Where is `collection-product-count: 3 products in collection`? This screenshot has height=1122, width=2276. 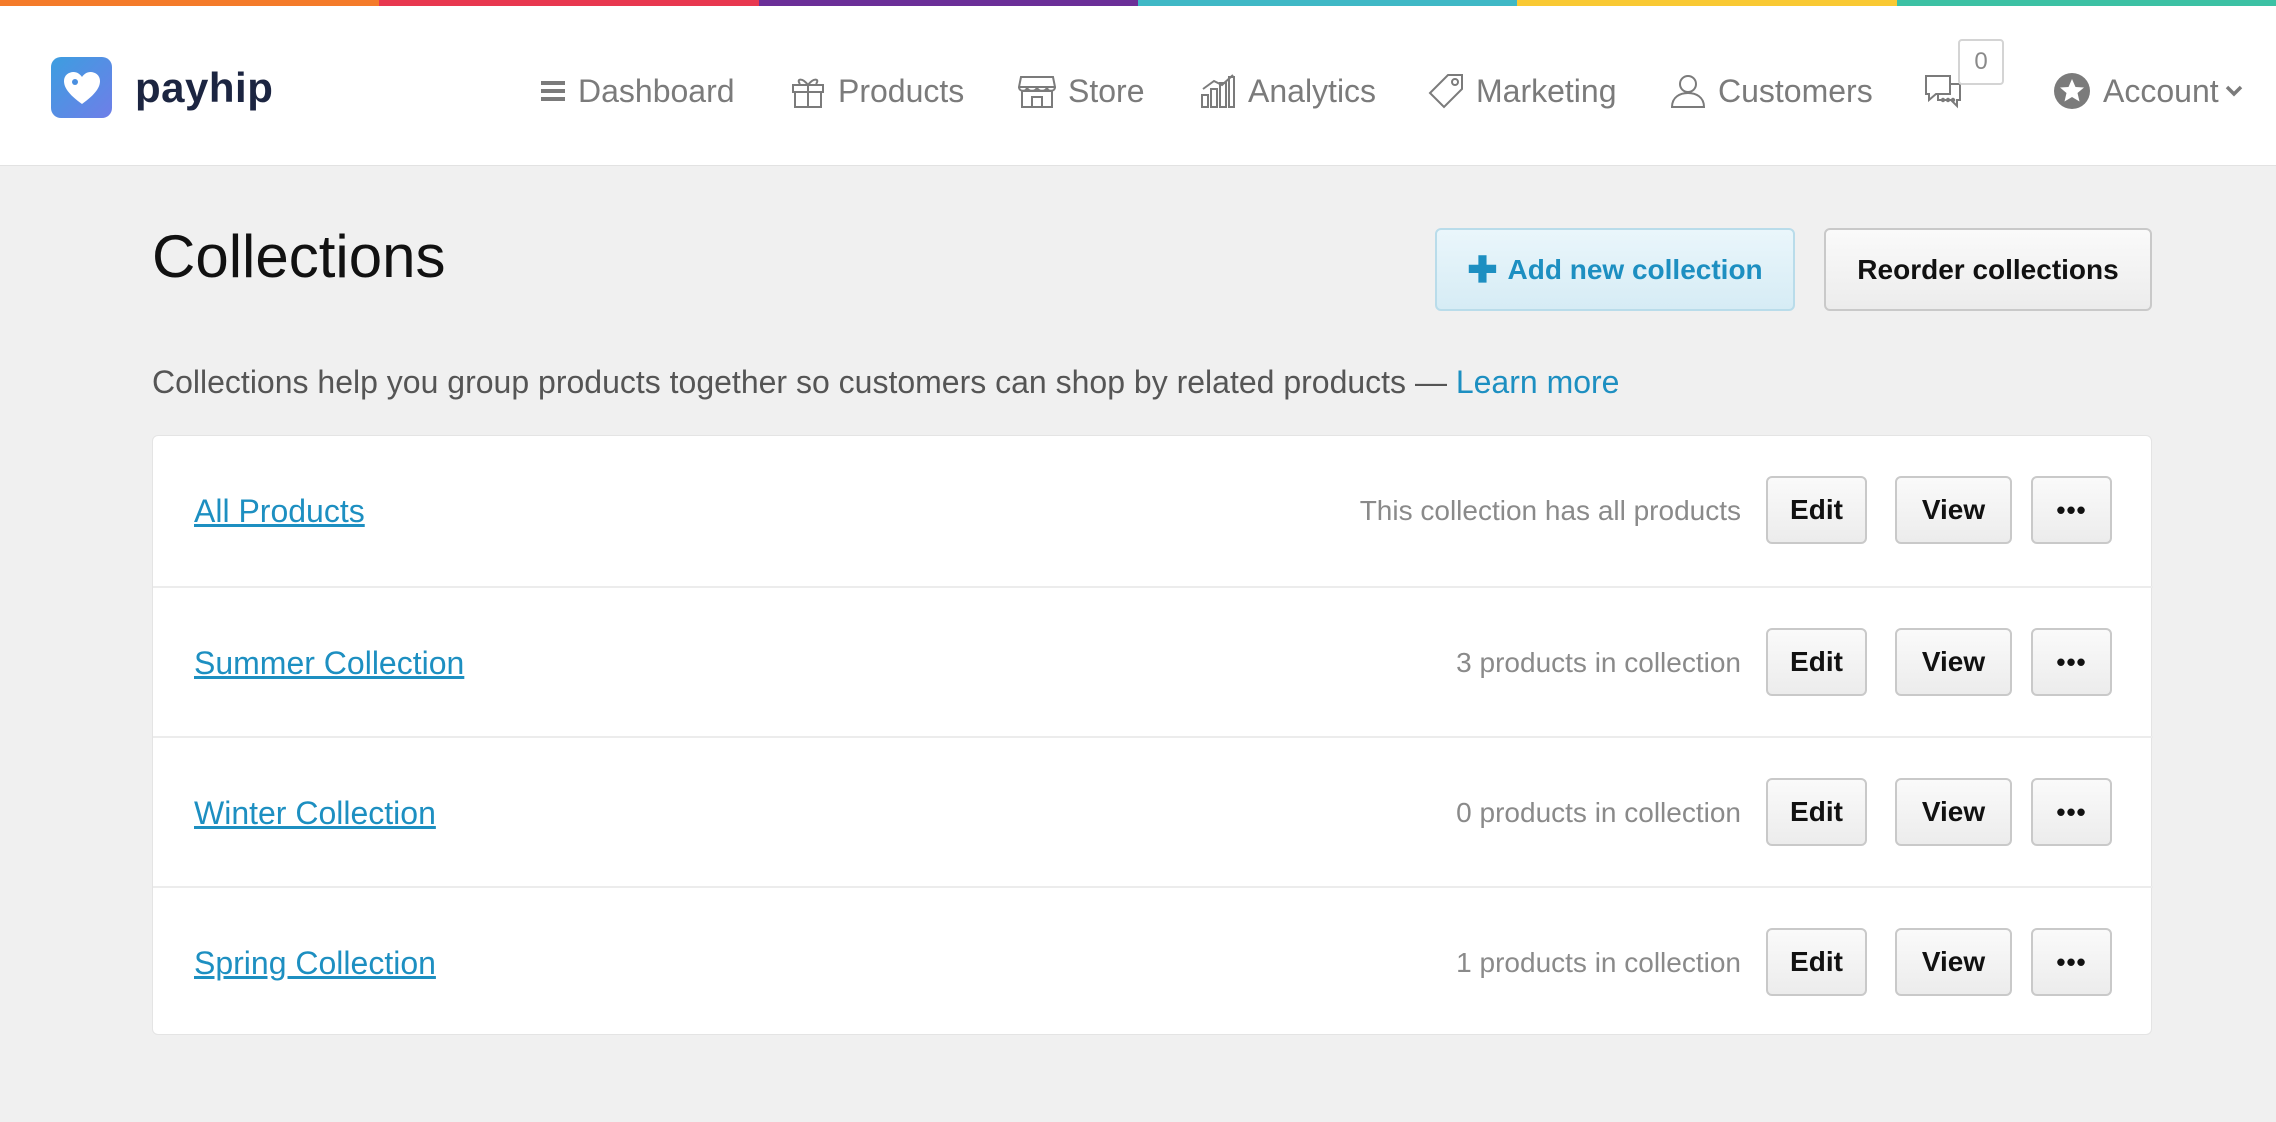 collection-product-count: 3 products in collection is located at coordinates (1598, 662).